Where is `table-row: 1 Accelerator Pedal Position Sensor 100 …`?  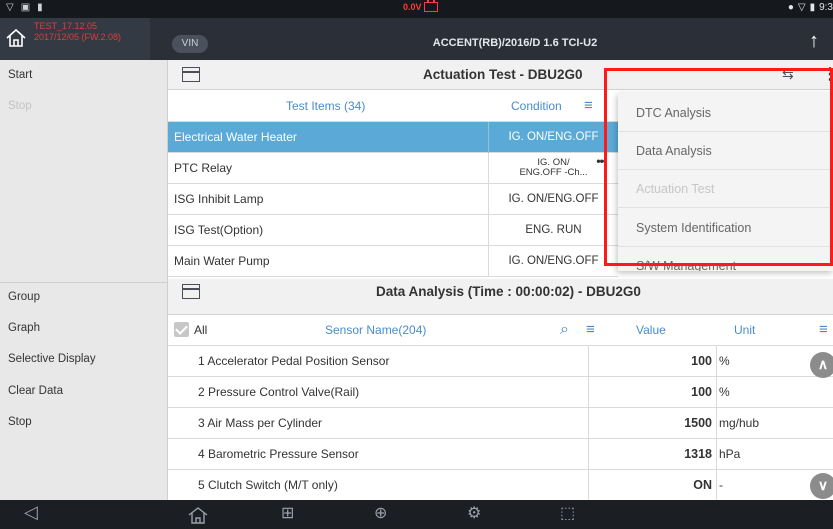
table-row: 1 Accelerator Pedal Position Sensor 100 … is located at coordinates (500, 361).